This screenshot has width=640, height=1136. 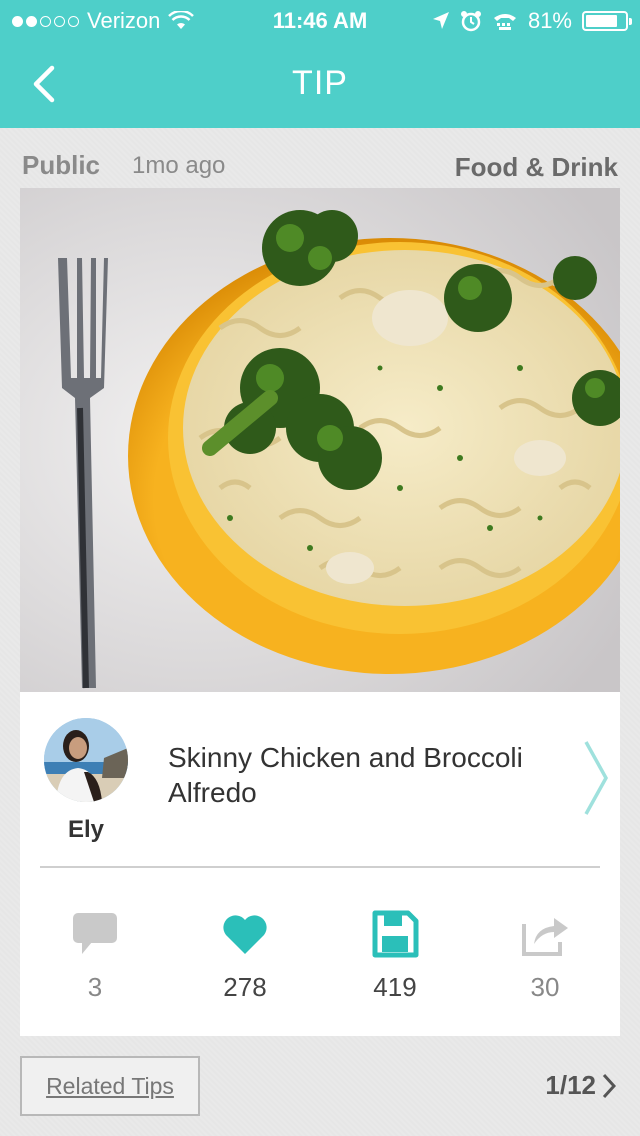 I want to click on saves-count: 419, so click(x=395, y=987).